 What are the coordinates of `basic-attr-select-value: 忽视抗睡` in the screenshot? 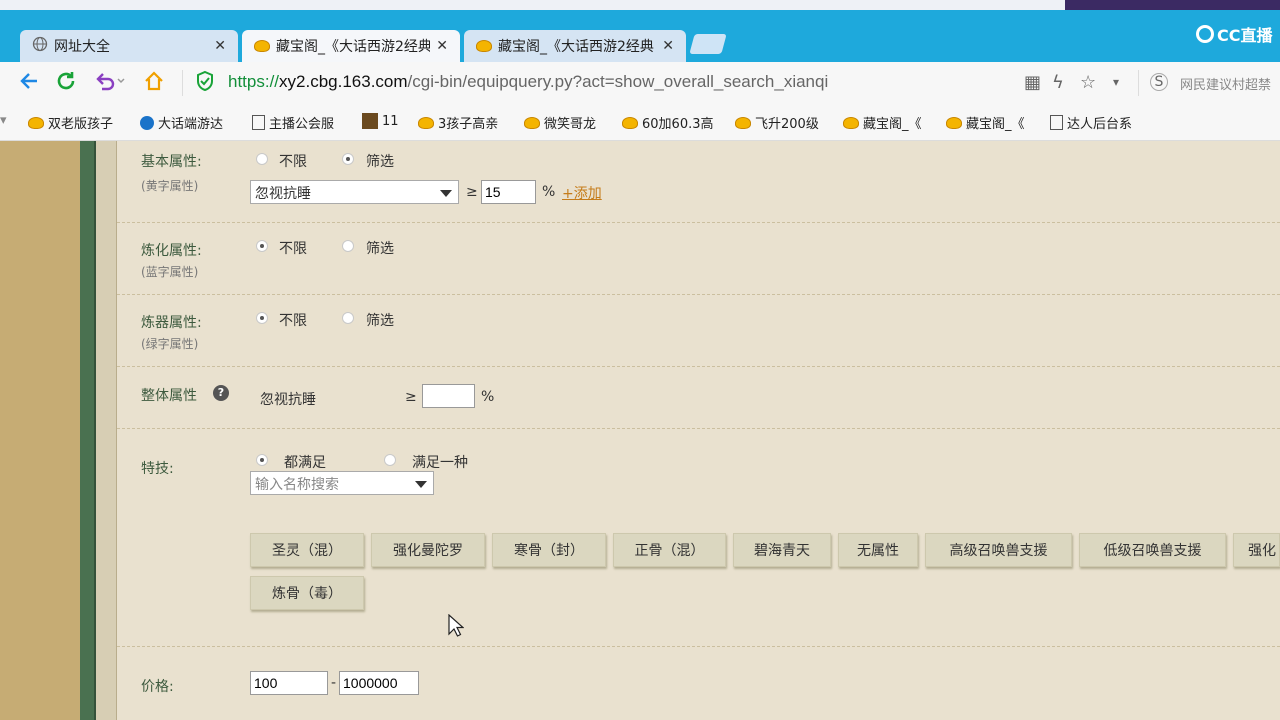 It's located at (283, 194).